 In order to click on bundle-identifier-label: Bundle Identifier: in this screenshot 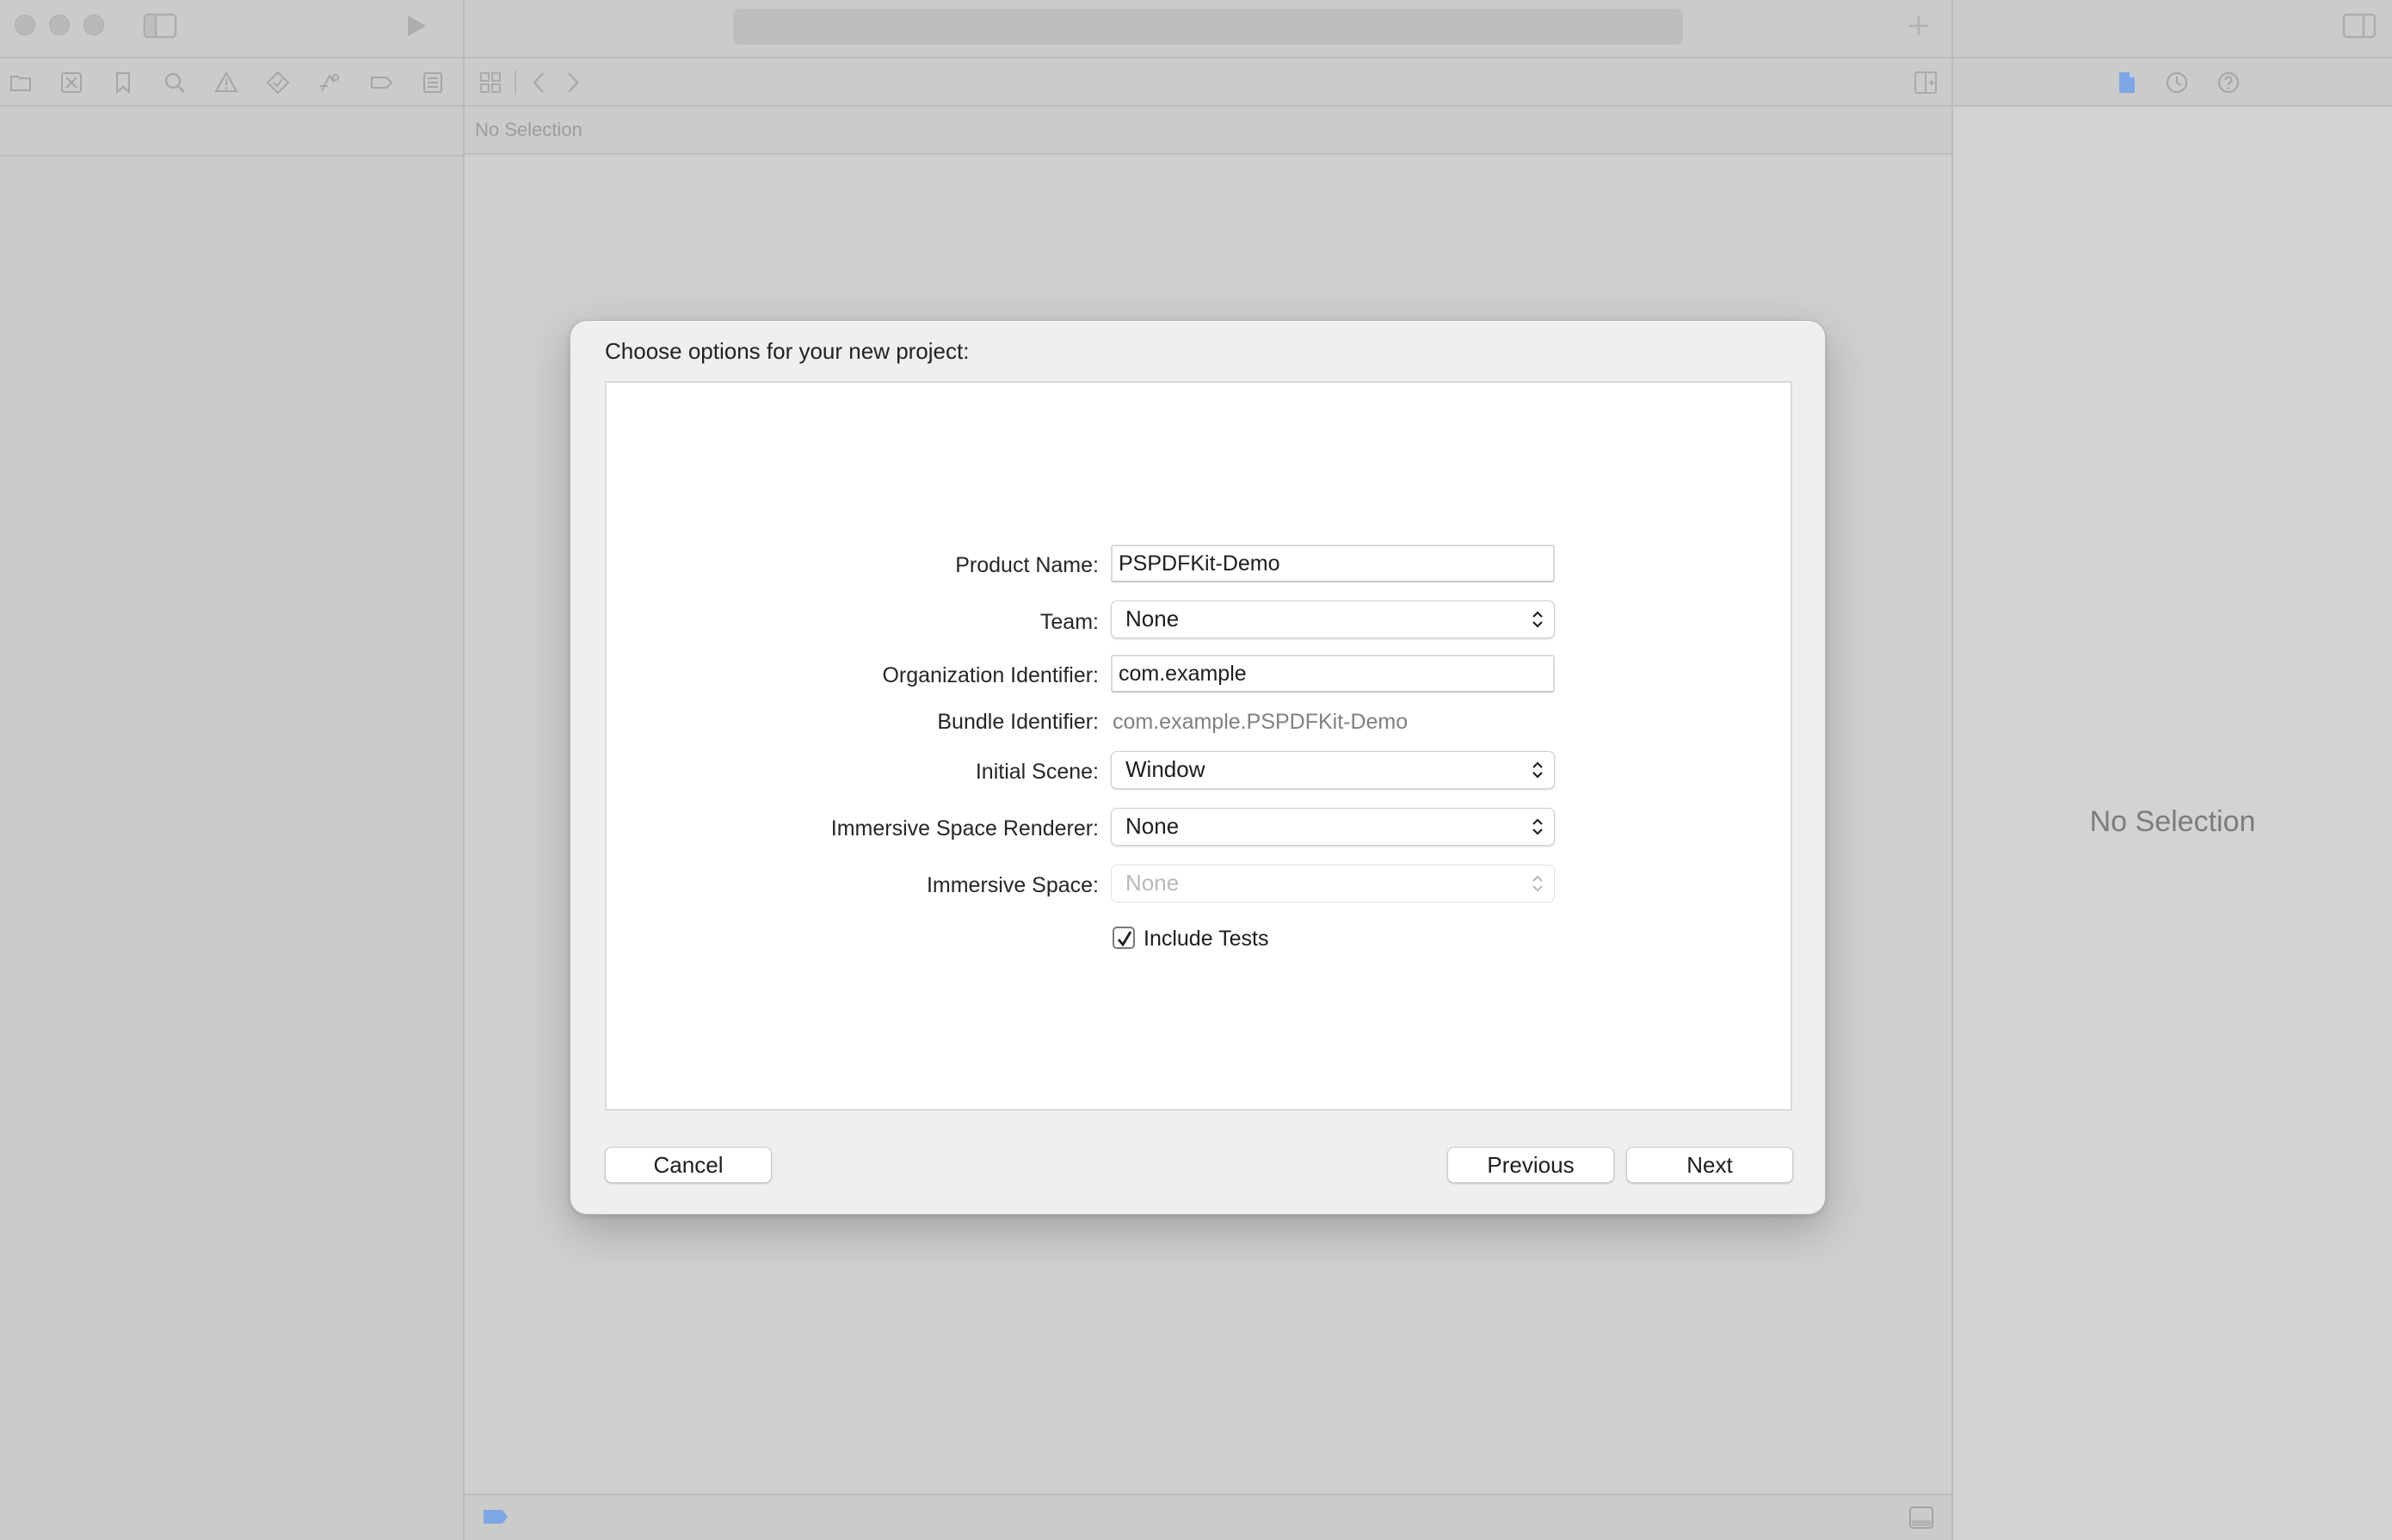, I will do `click(1018, 722)`.